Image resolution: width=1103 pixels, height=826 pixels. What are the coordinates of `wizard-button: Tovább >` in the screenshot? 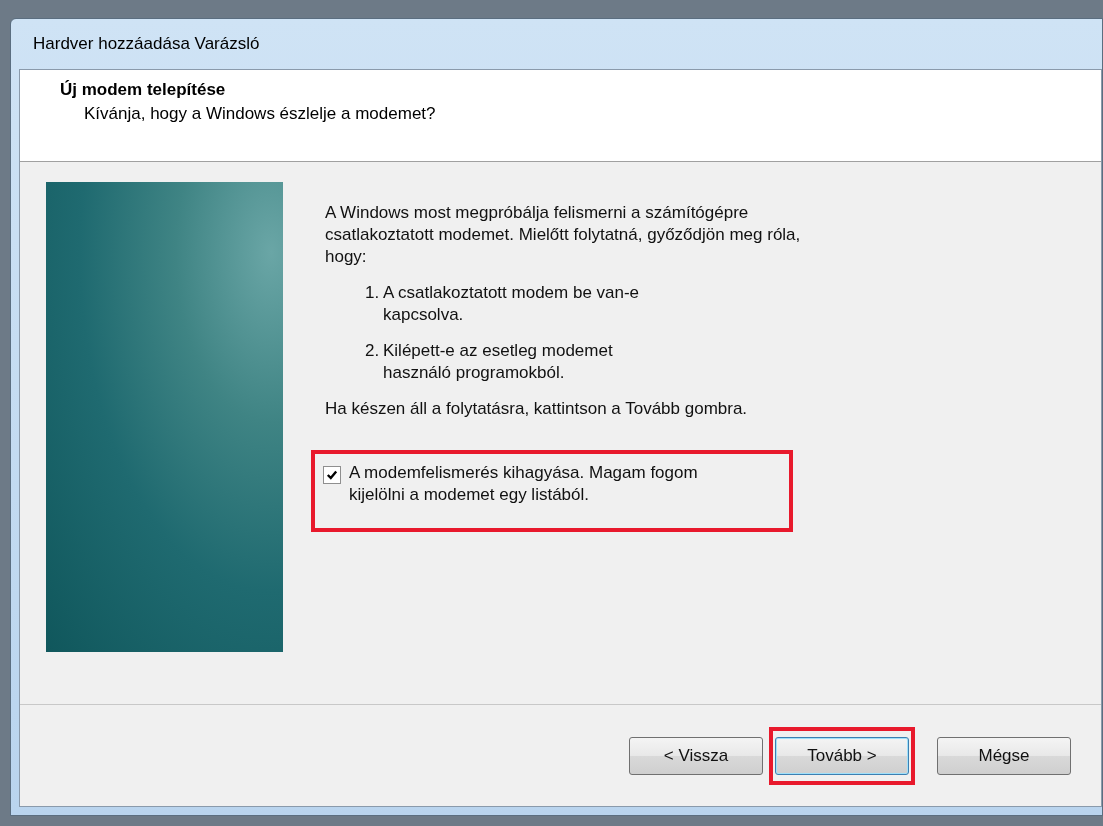 It's located at (842, 755).